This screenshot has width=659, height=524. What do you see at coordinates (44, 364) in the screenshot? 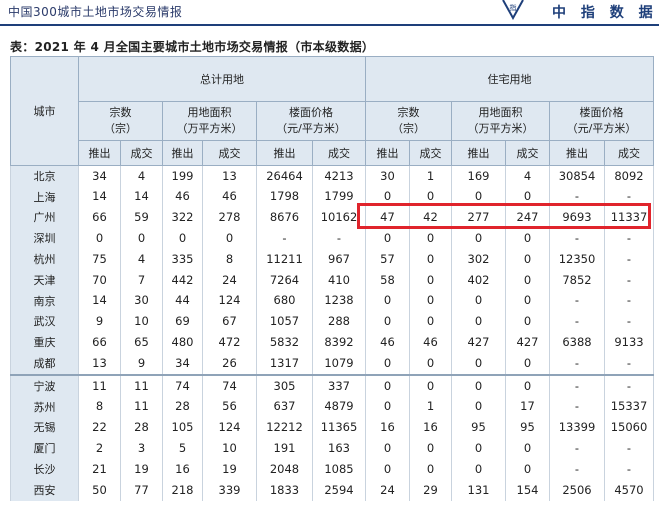
I see `city-name: 成都` at bounding box center [44, 364].